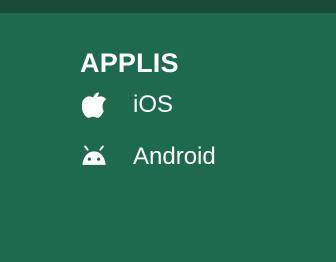  Describe the element at coordinates (153, 104) in the screenshot. I see `ios-label: iOS` at that location.